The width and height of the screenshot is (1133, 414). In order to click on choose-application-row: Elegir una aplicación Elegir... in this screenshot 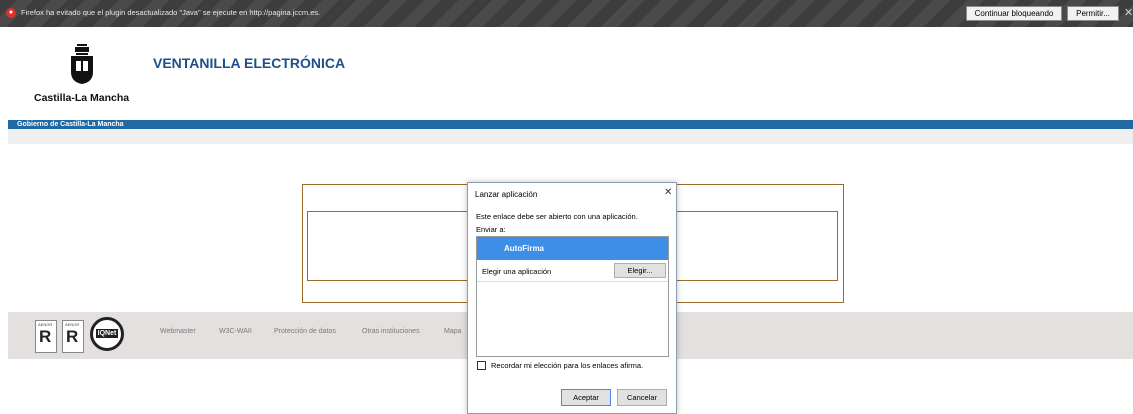, I will do `click(572, 271)`.